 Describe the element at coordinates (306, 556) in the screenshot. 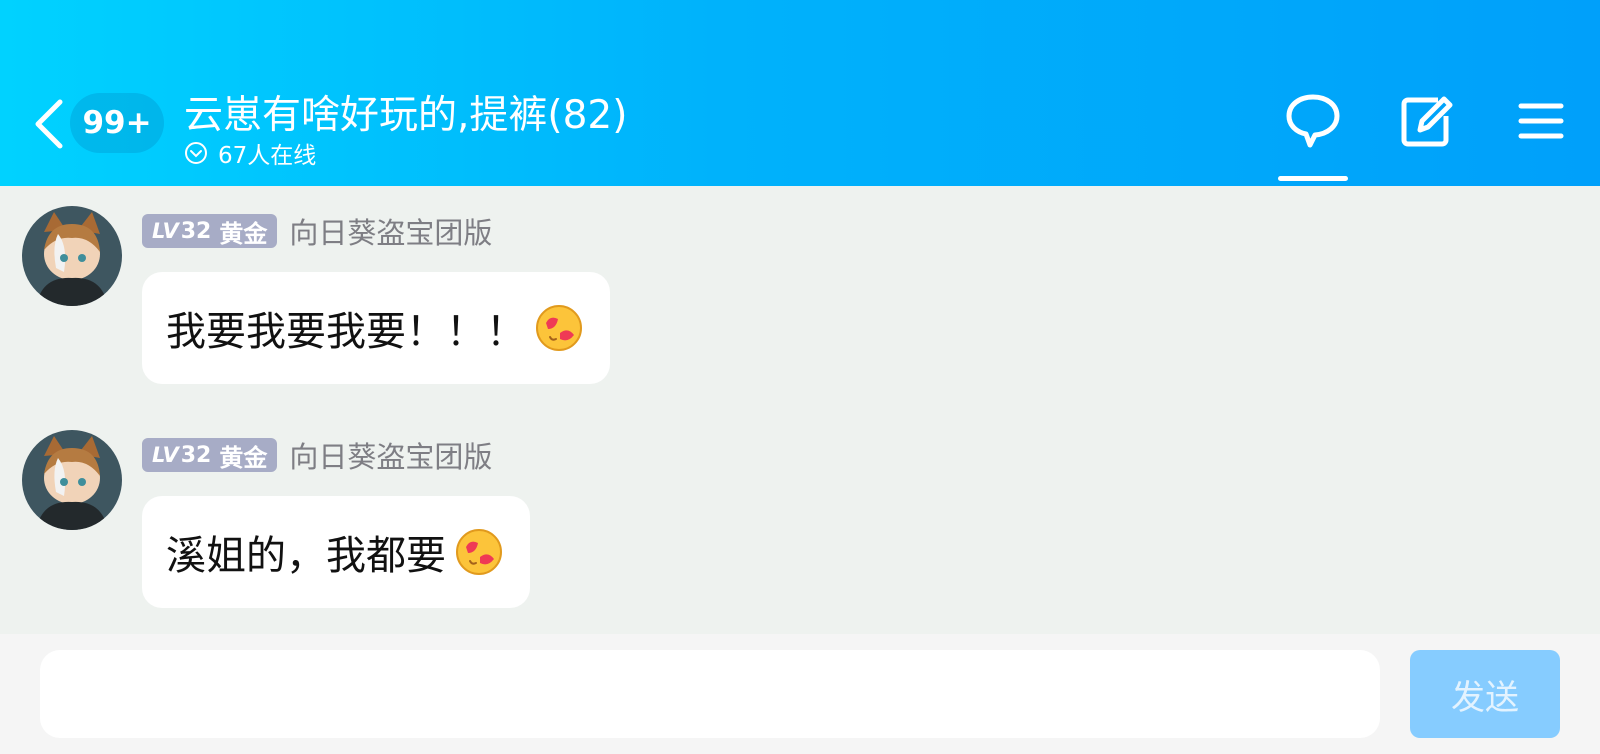

I see `message-text: 溪姐的，我都要` at that location.